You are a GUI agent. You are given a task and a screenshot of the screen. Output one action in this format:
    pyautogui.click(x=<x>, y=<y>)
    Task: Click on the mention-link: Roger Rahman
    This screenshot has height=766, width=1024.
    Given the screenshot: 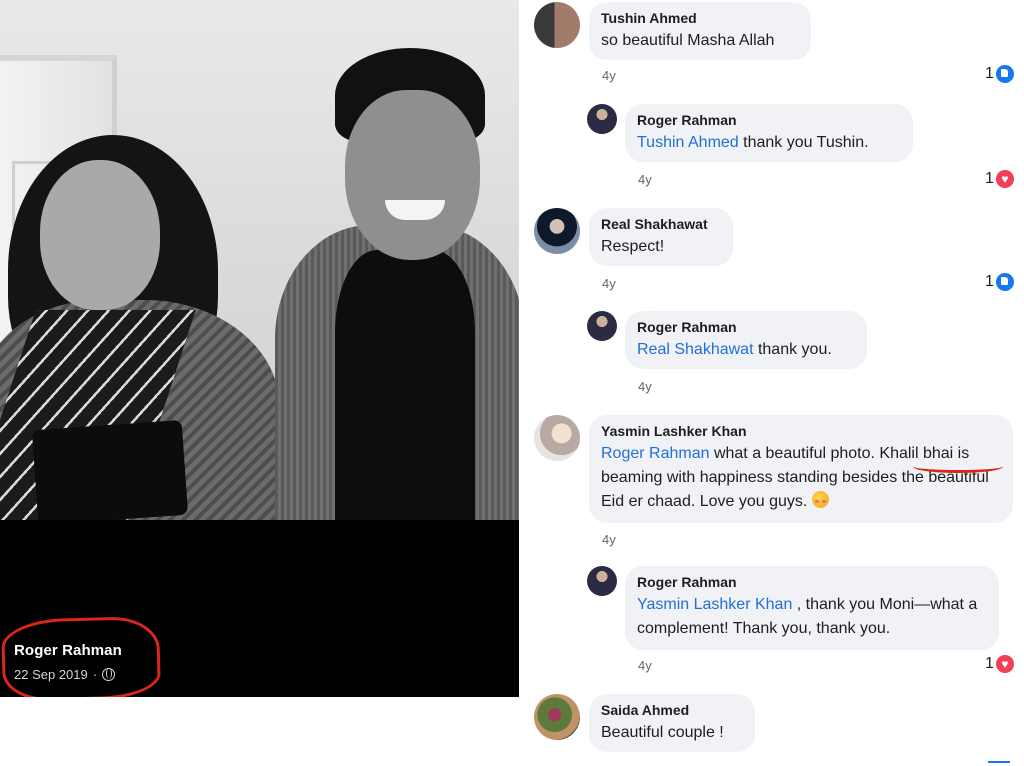 What is the action you would take?
    pyautogui.click(x=655, y=453)
    